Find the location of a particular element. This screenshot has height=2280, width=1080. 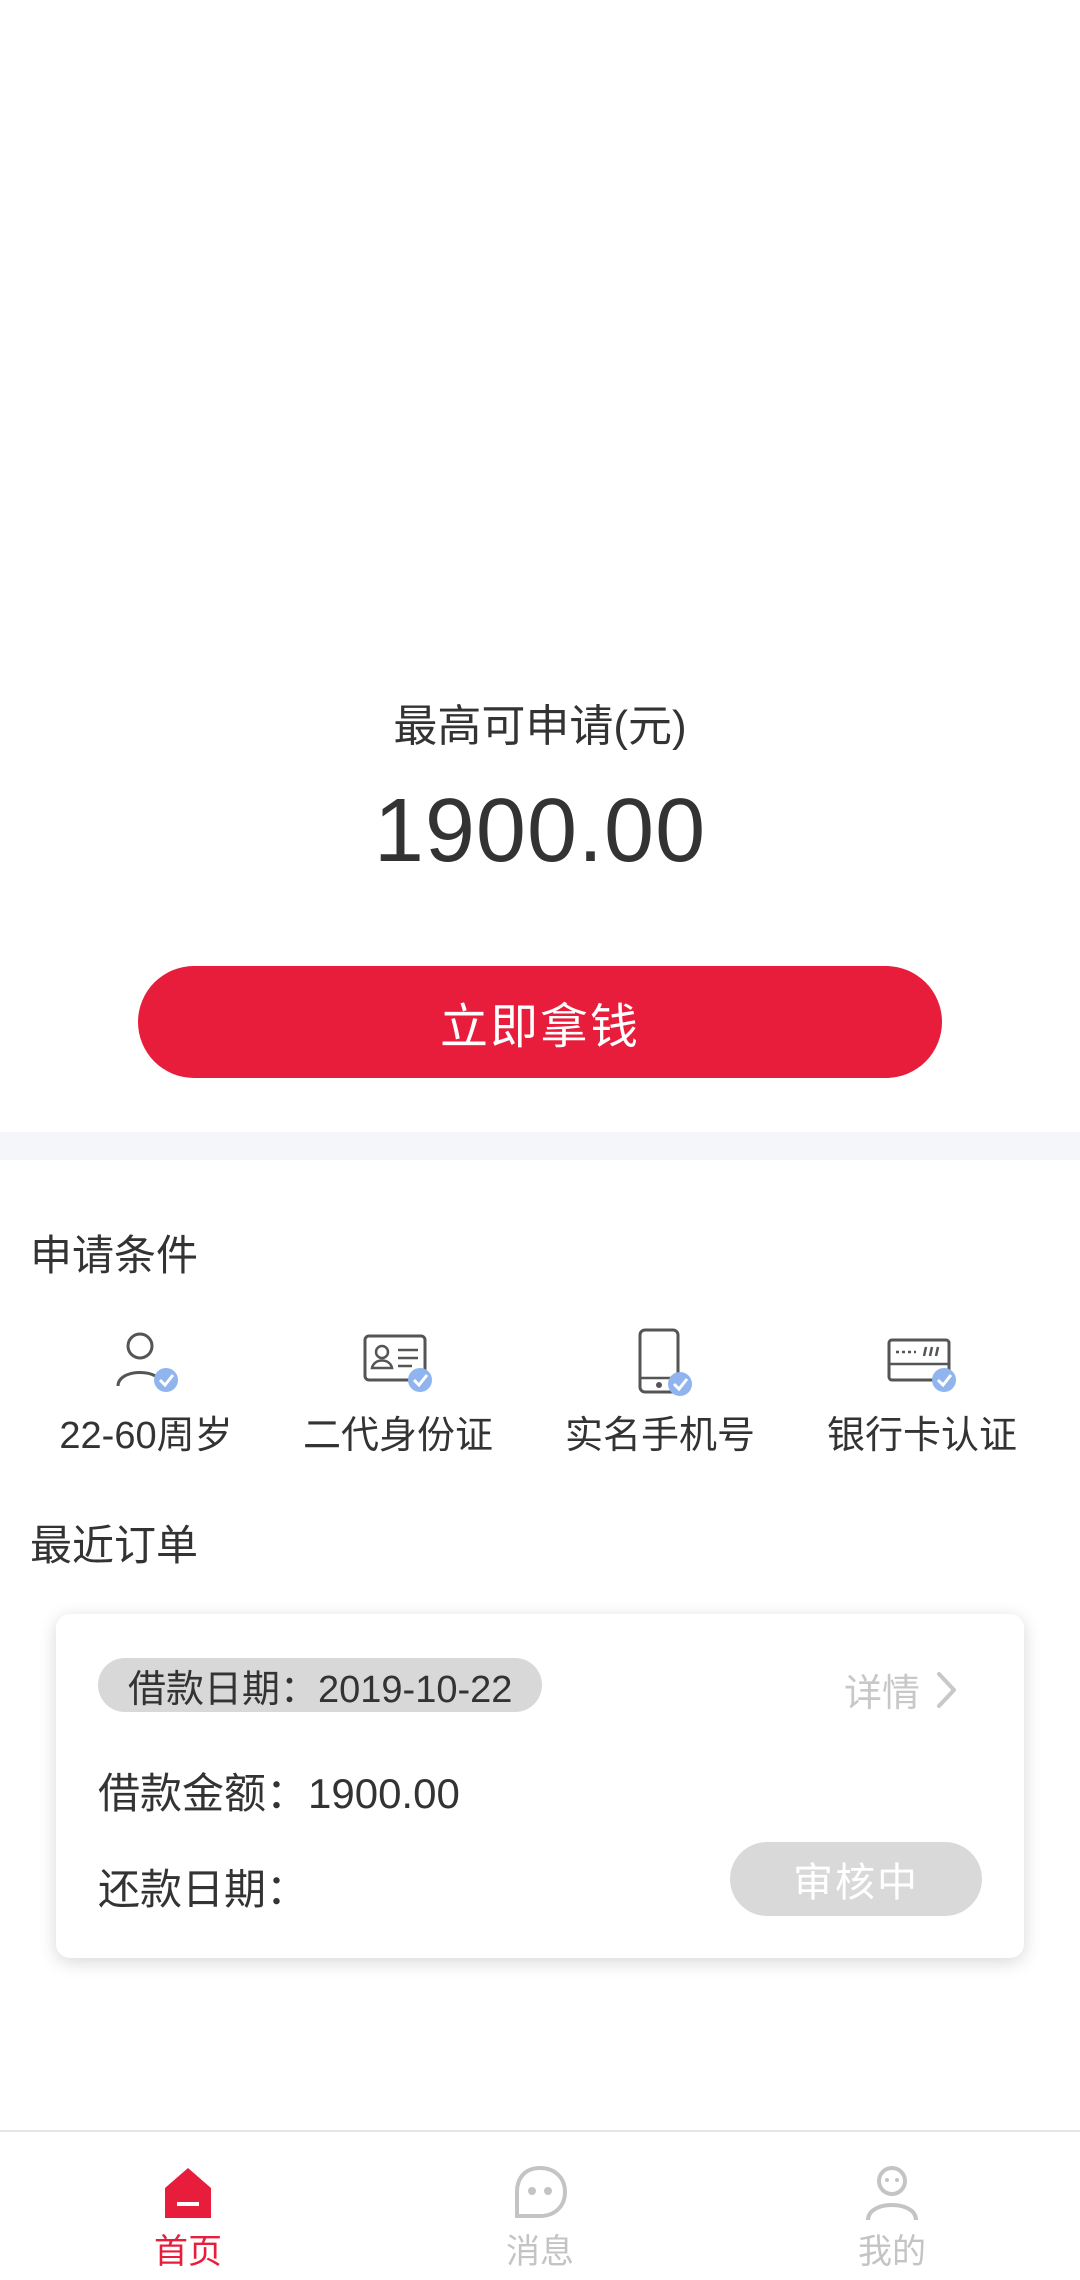

condition-label: 实名手机号 is located at coordinates (659, 1436).